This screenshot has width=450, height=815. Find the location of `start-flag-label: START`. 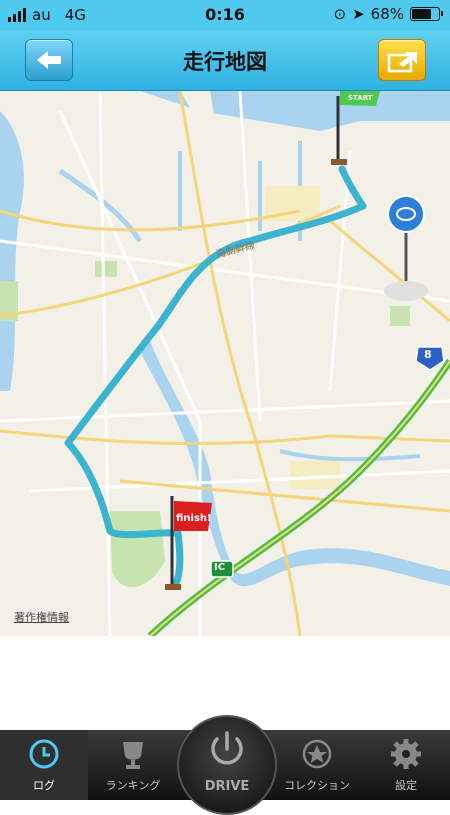

start-flag-label: START is located at coordinates (360, 98).